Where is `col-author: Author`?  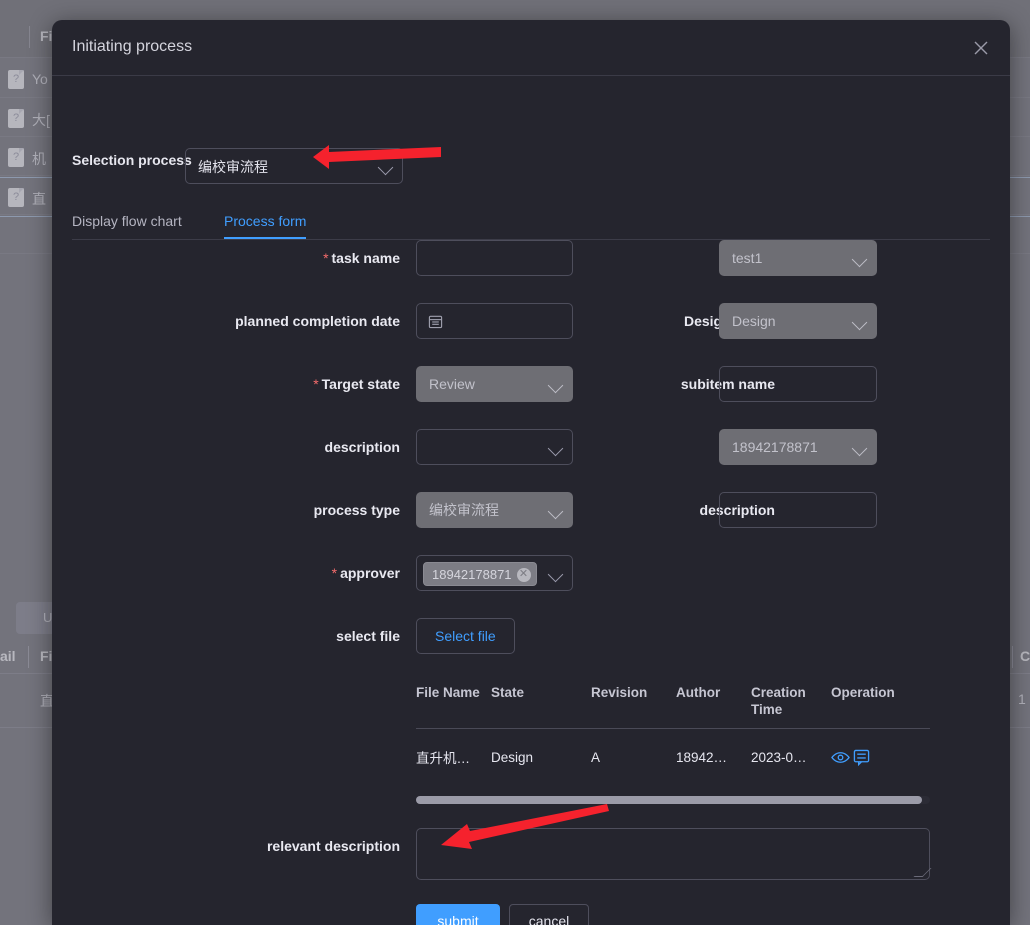 col-author: Author is located at coordinates (713, 702).